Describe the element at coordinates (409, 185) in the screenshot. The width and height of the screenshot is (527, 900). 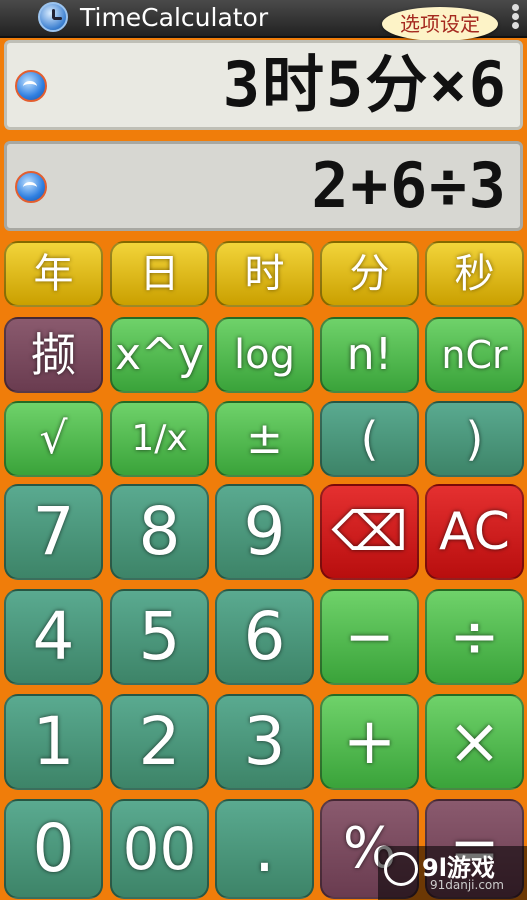
I see `secondary-expression: 2+6÷3` at that location.